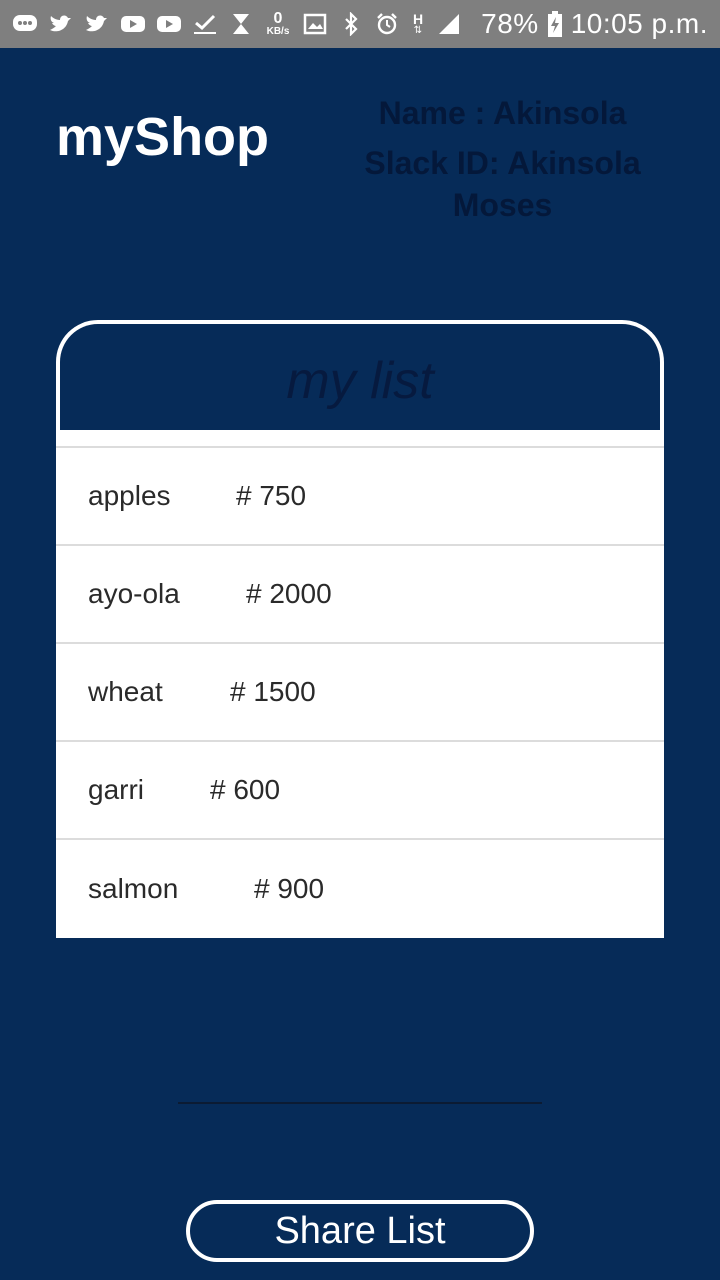  Describe the element at coordinates (289, 593) in the screenshot. I see `item-price: # 2000` at that location.